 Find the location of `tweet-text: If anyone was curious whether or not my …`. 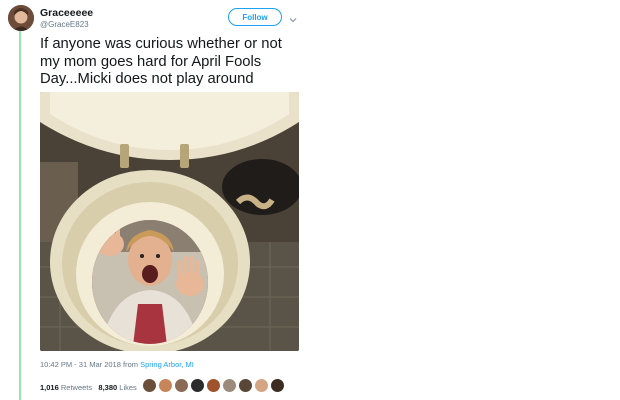

tweet-text: If anyone was curious whether or not my … is located at coordinates (161, 61).